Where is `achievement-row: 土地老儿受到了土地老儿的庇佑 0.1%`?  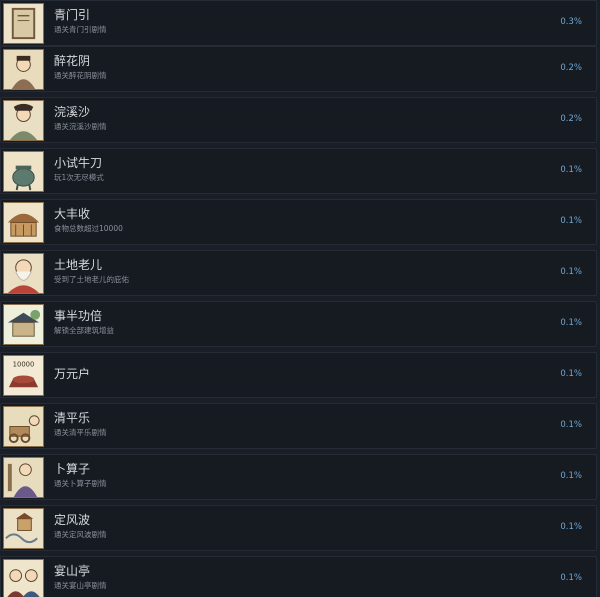
achievement-row: 土地老儿受到了土地老儿的庇佑 0.1% is located at coordinates (298, 273).